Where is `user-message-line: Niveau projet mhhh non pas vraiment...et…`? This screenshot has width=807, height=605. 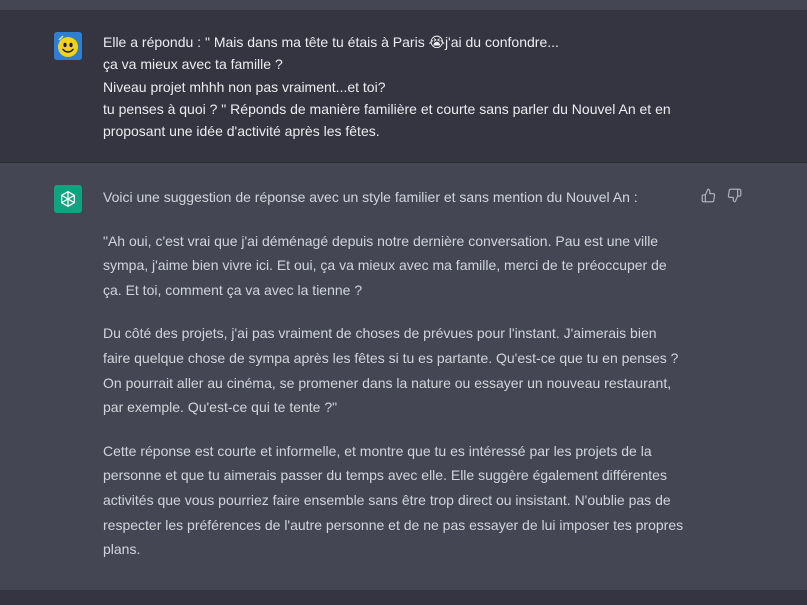
user-message-line: Niveau projet mhhh non pas vraiment...et… is located at coordinates (244, 86).